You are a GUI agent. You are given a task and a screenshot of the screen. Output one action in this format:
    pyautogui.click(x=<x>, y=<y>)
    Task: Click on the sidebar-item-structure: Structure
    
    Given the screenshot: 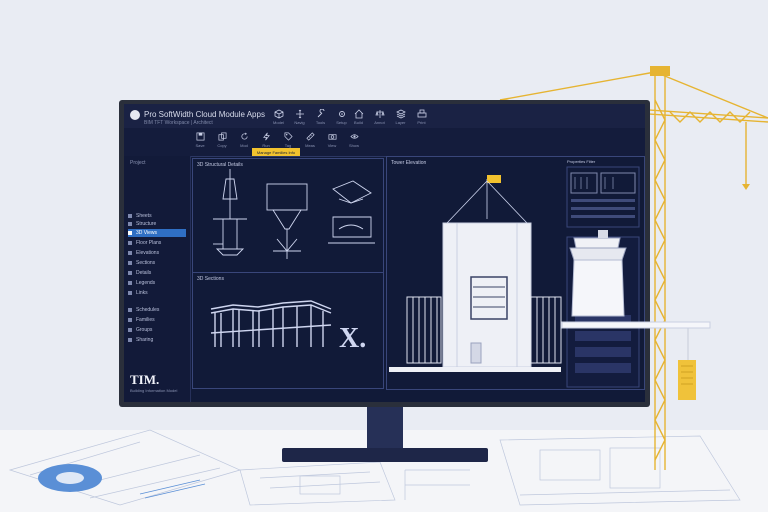 What is the action you would take?
    pyautogui.click(x=157, y=224)
    